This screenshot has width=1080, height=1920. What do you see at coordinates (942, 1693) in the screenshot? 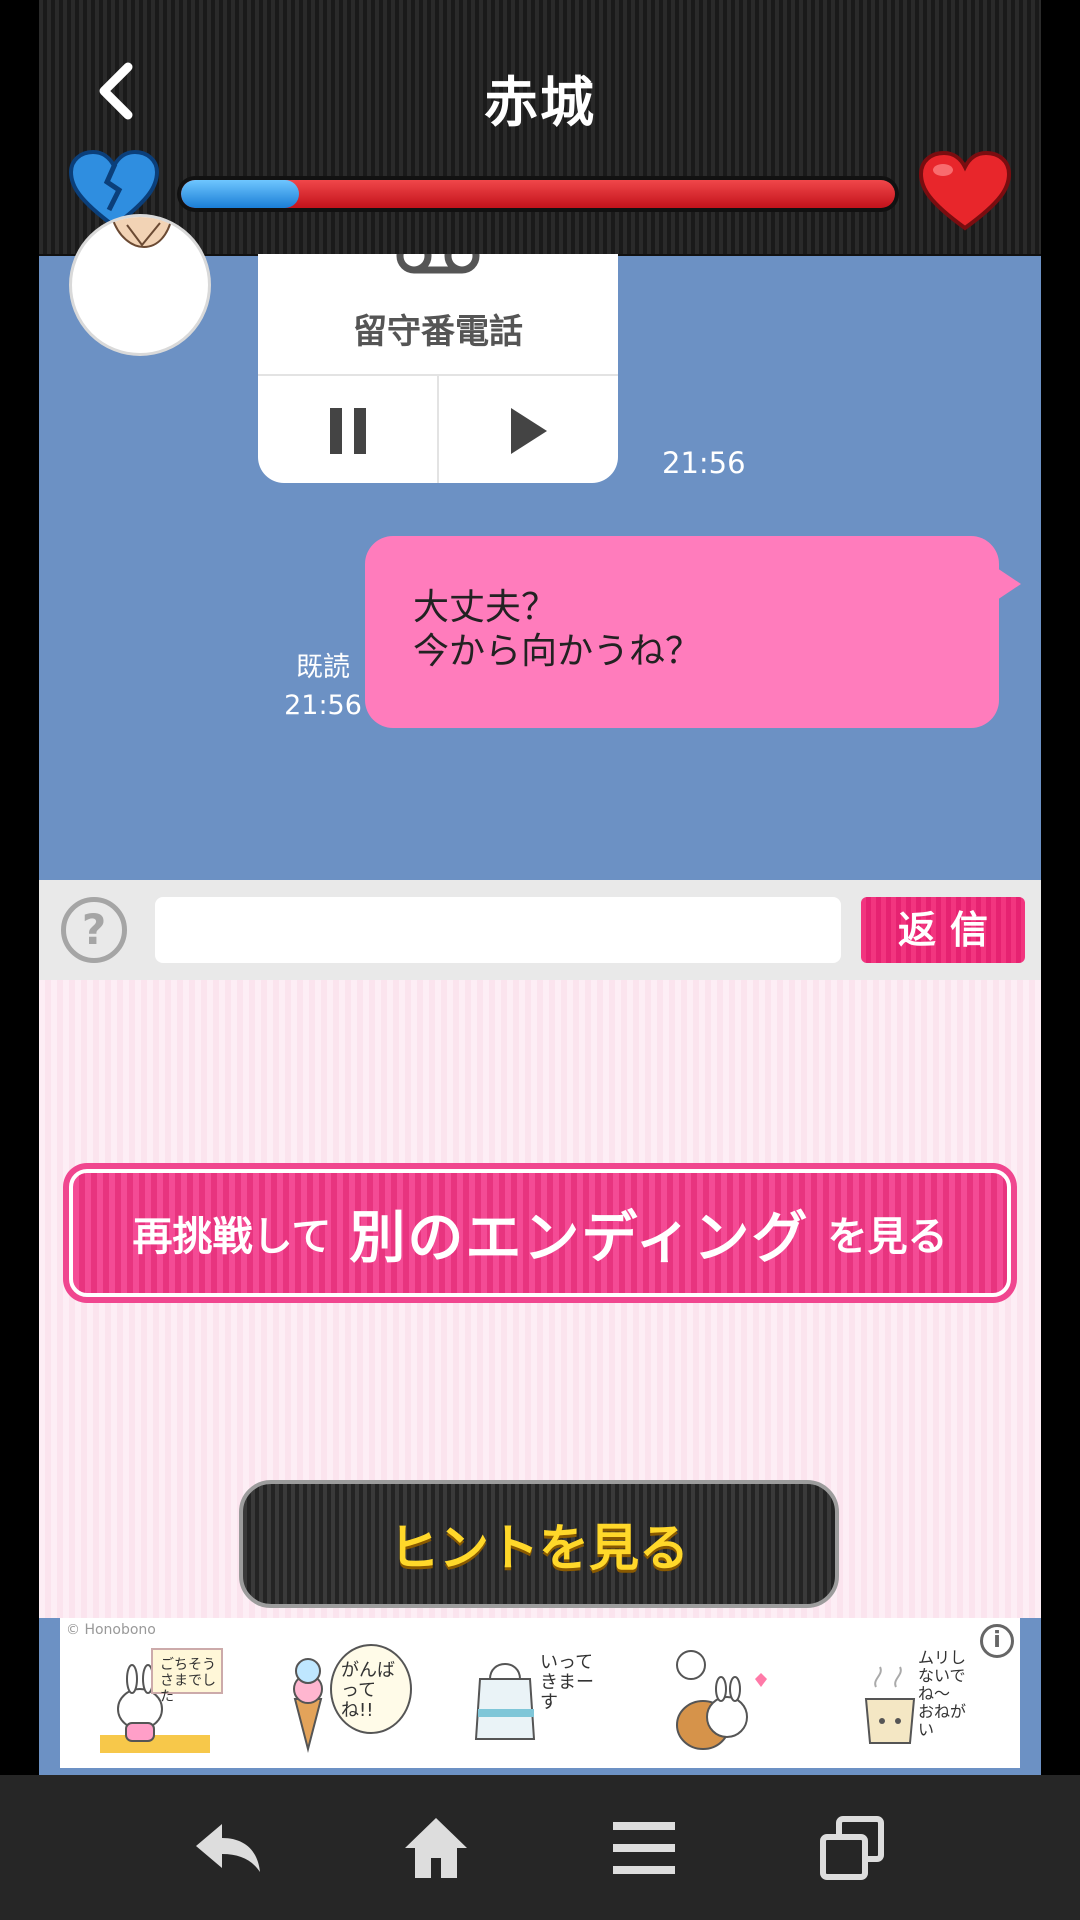
I see `sticker5-text: ムリしないでね〜 おねがい` at bounding box center [942, 1693].